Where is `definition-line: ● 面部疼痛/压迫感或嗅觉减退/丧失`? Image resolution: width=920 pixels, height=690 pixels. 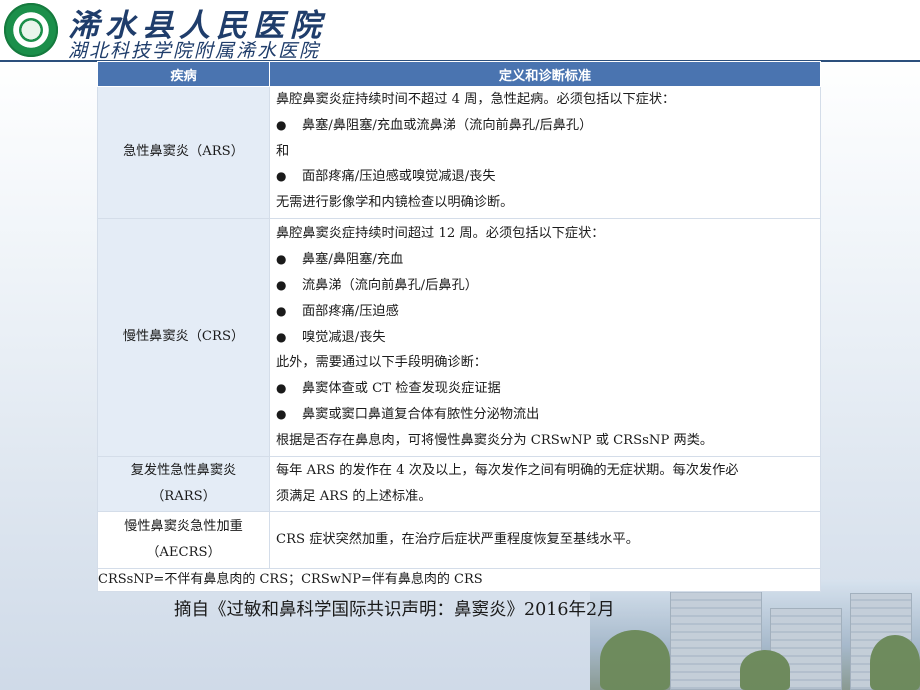
definition-line: ● 面部疼痛/压迫感或嗅觉减退/丧失 is located at coordinates (545, 177).